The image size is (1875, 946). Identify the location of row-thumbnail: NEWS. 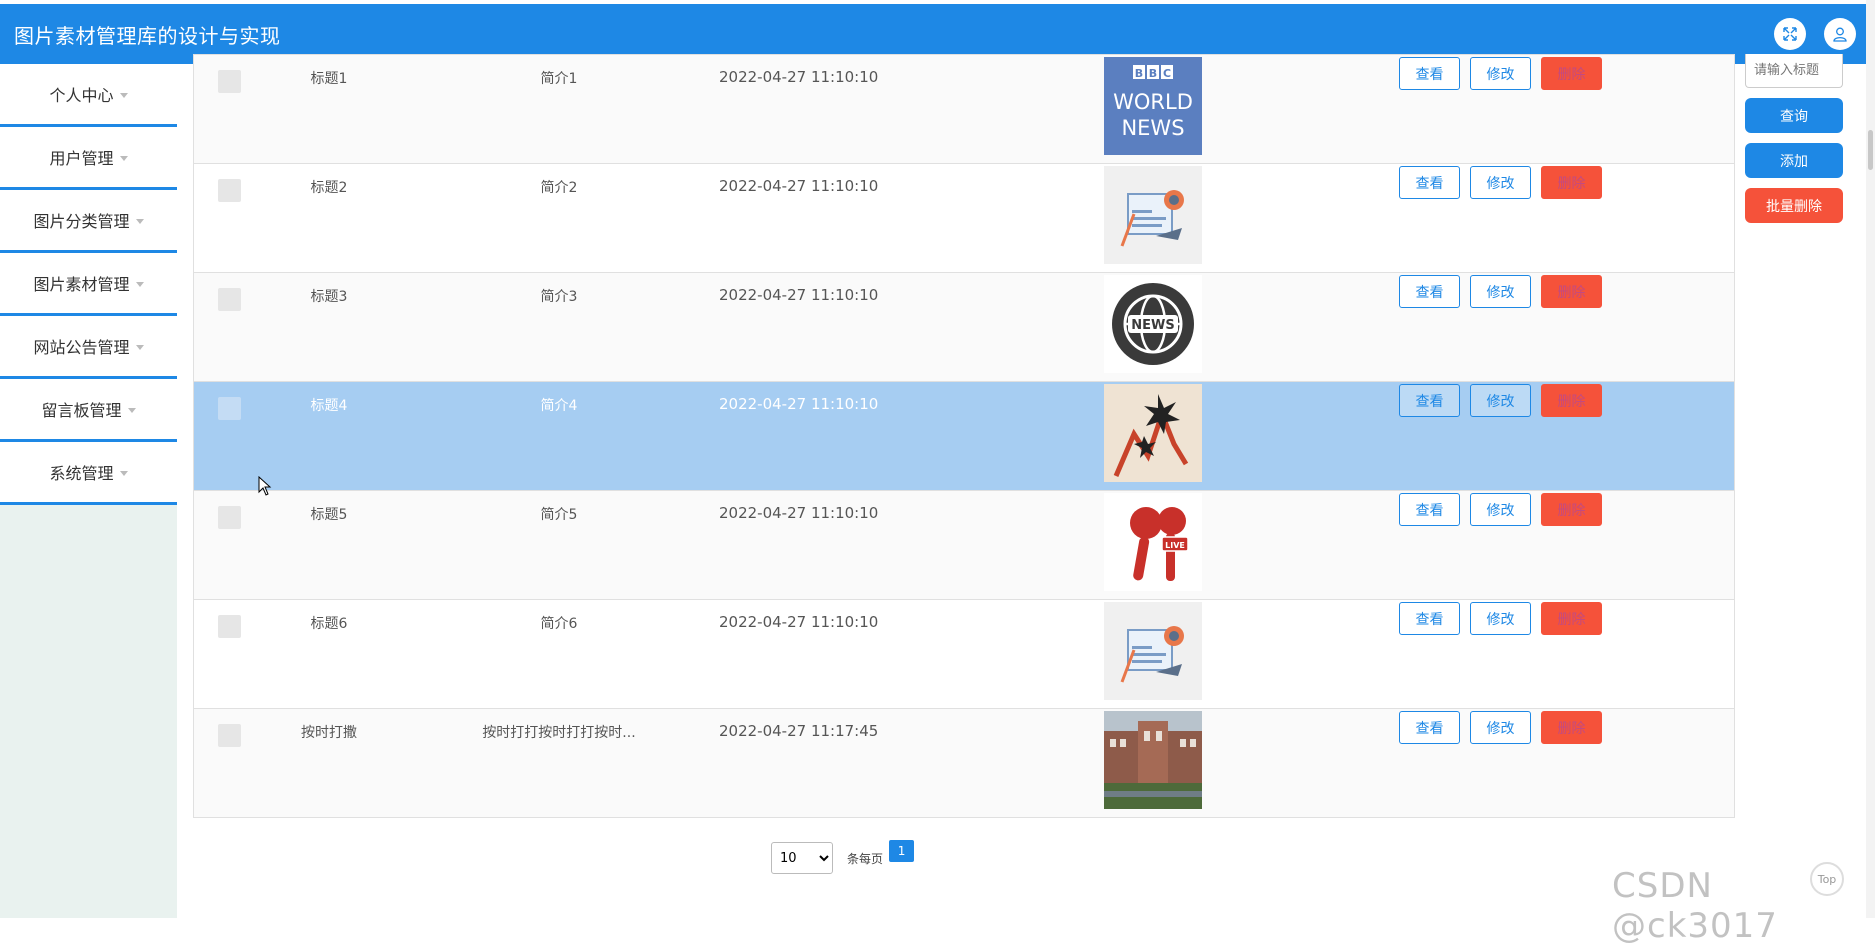
(1153, 324).